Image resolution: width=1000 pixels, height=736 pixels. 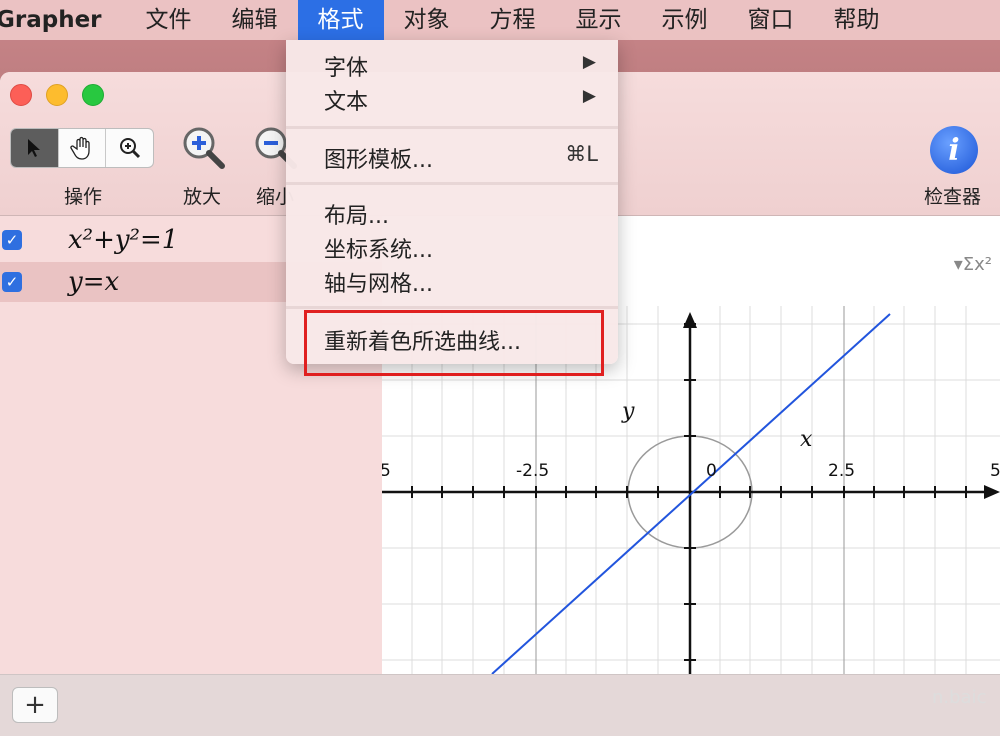 I want to click on close-button, so click(x=21, y=95).